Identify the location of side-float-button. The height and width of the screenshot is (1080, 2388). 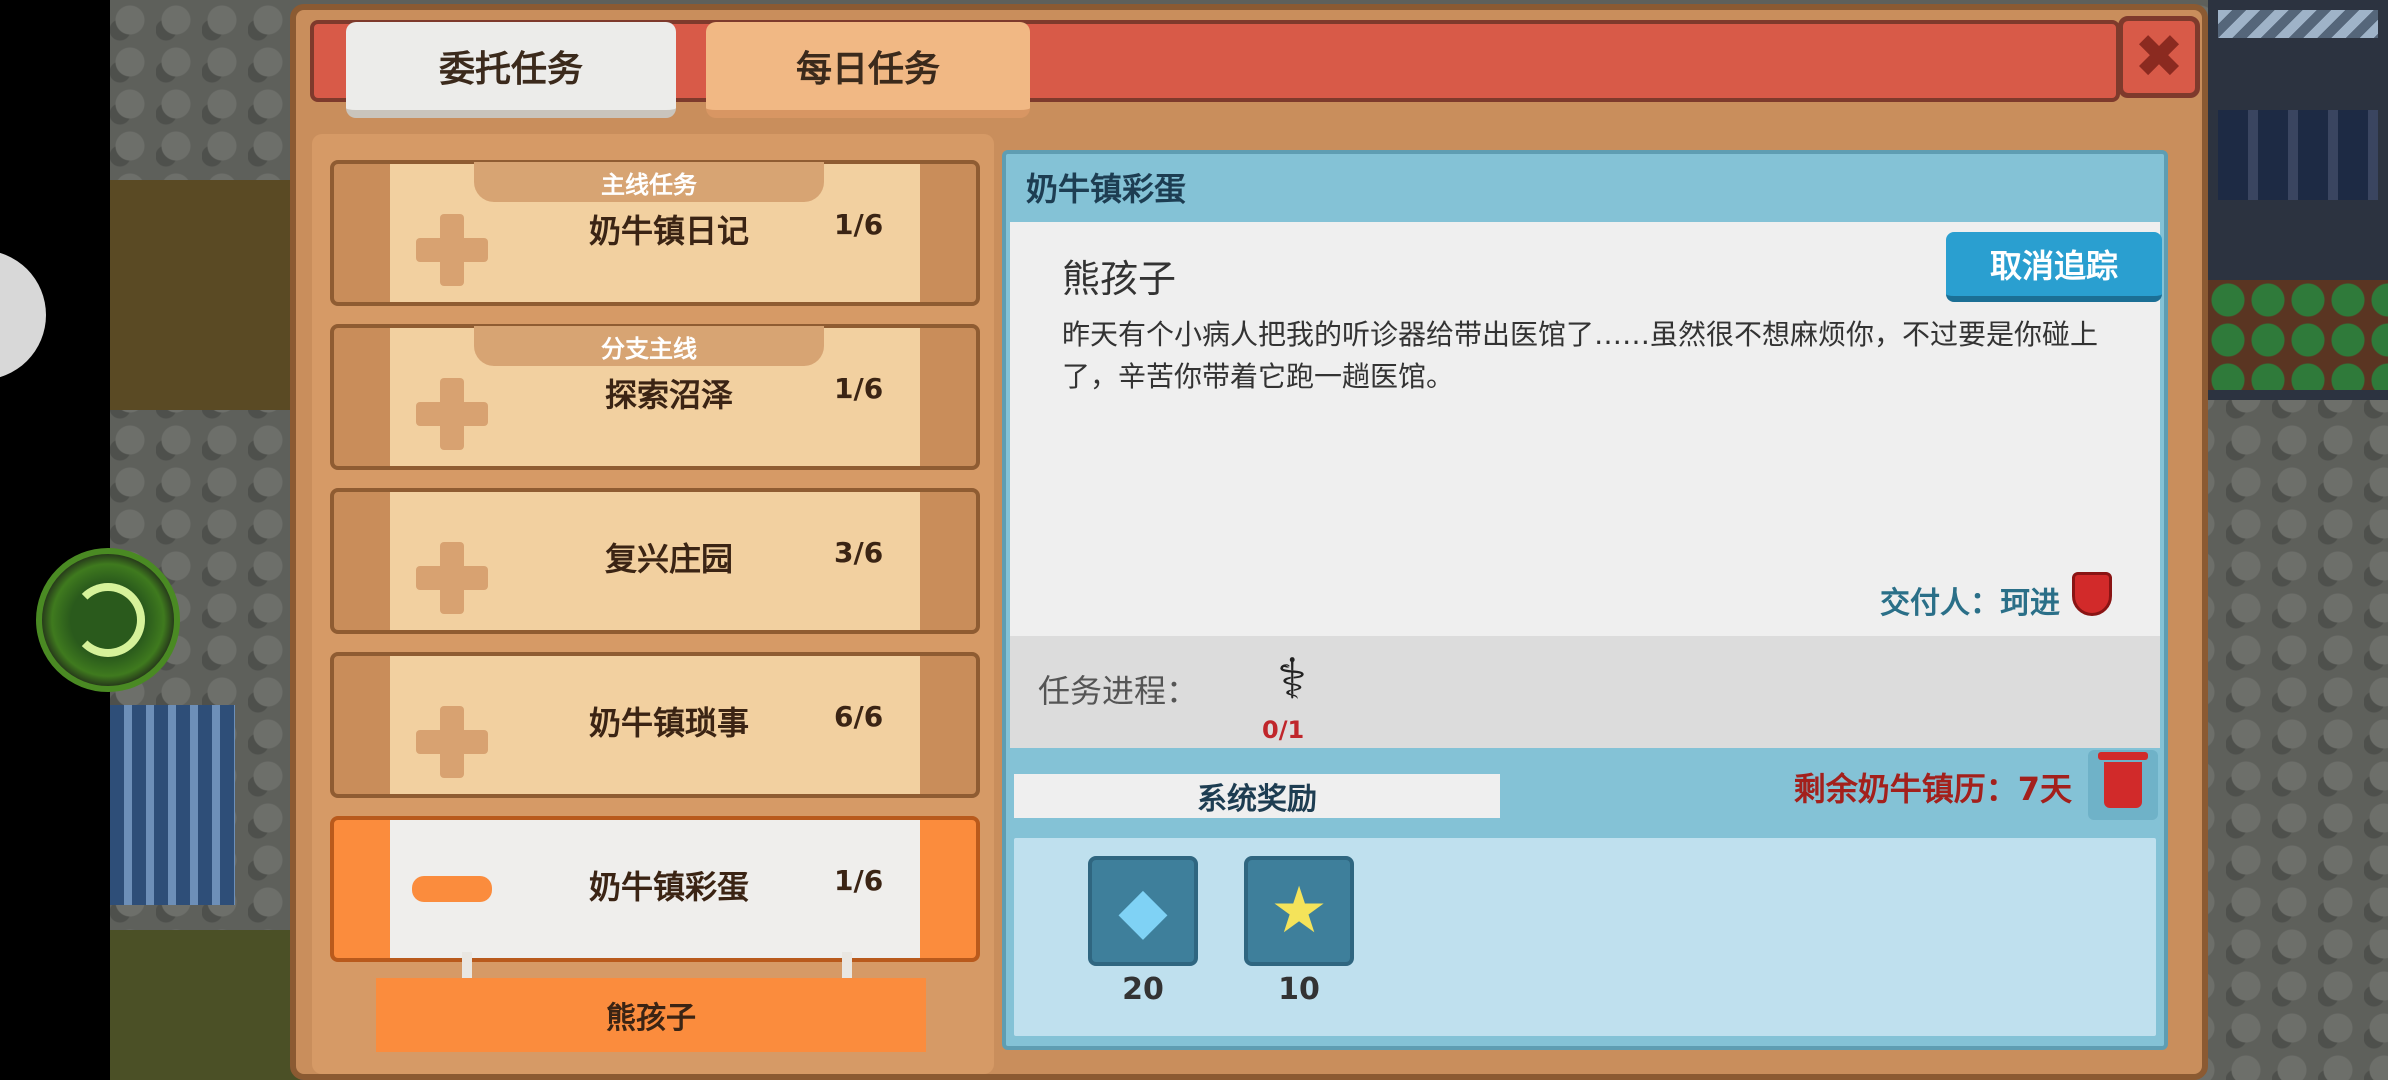
(23, 315).